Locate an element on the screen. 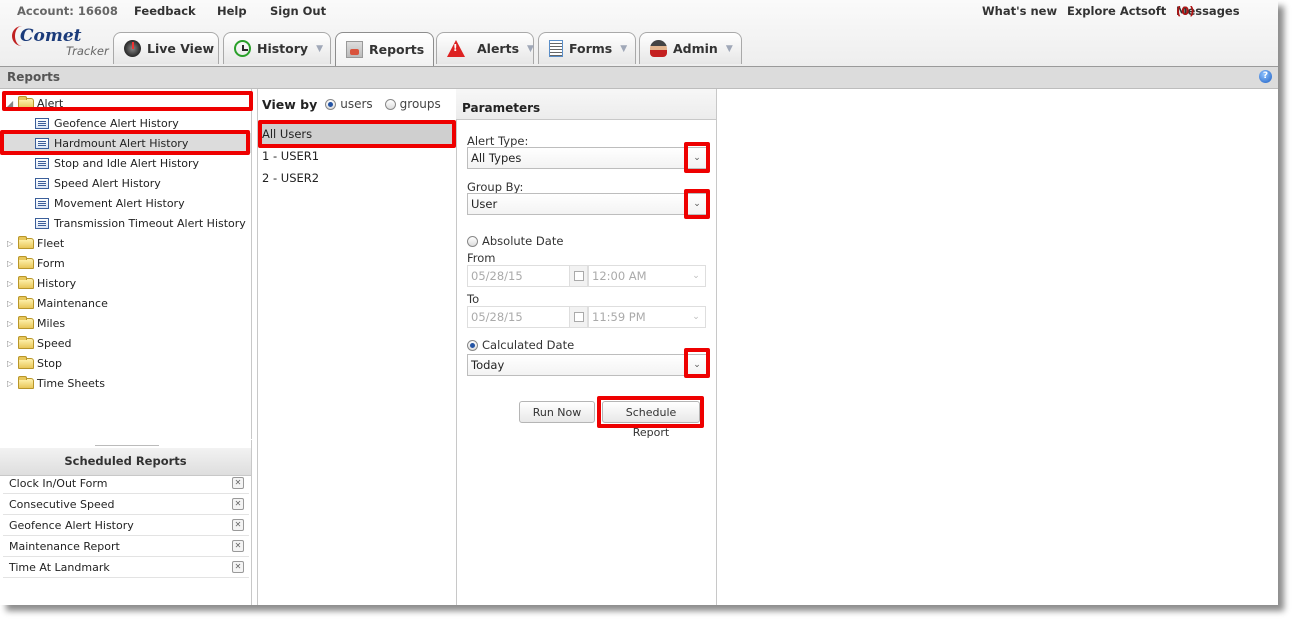  tab-forms: Forms ▼ is located at coordinates (587, 48).